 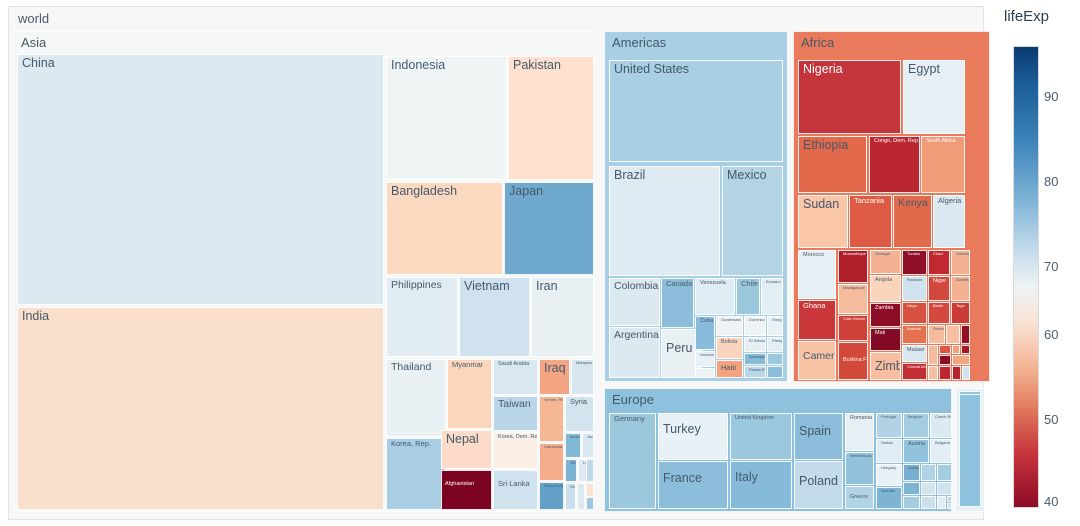 I want to click on tile-iran: Iran, so click(x=562, y=317).